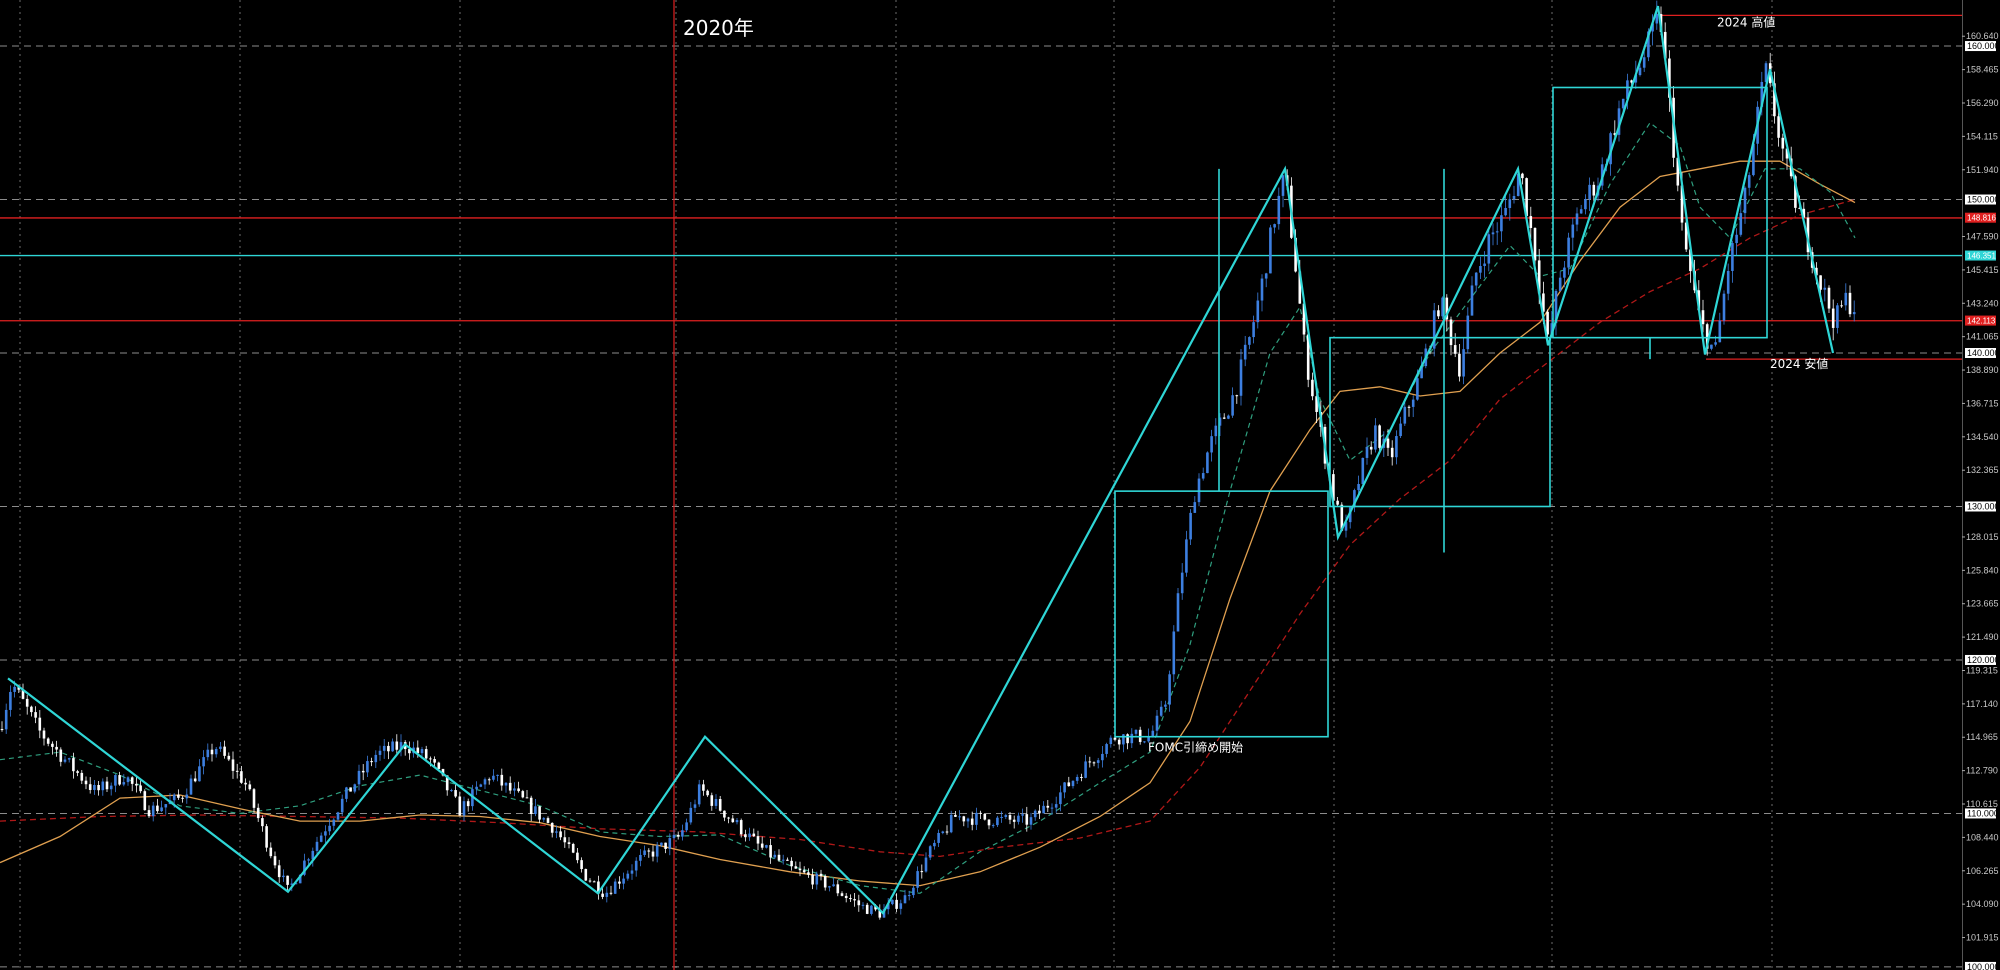  What do you see at coordinates (1982, 837) in the screenshot?
I see `axis-tick-label: 108.440` at bounding box center [1982, 837].